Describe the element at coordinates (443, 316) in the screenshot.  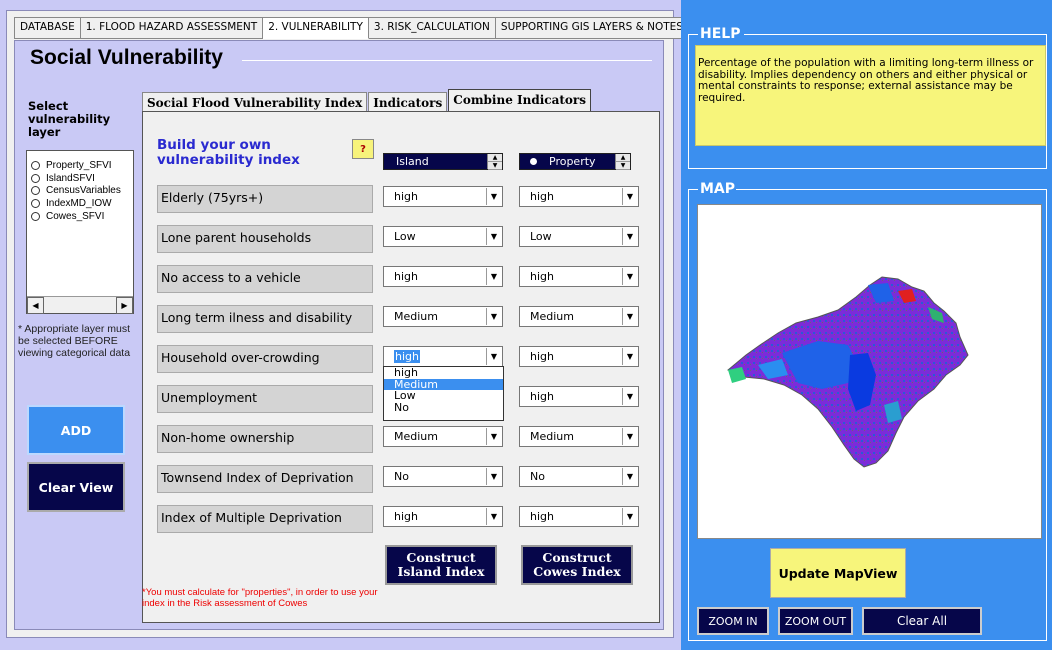
I see `indicator-dropdown-illness-island: Medium ▼` at that location.